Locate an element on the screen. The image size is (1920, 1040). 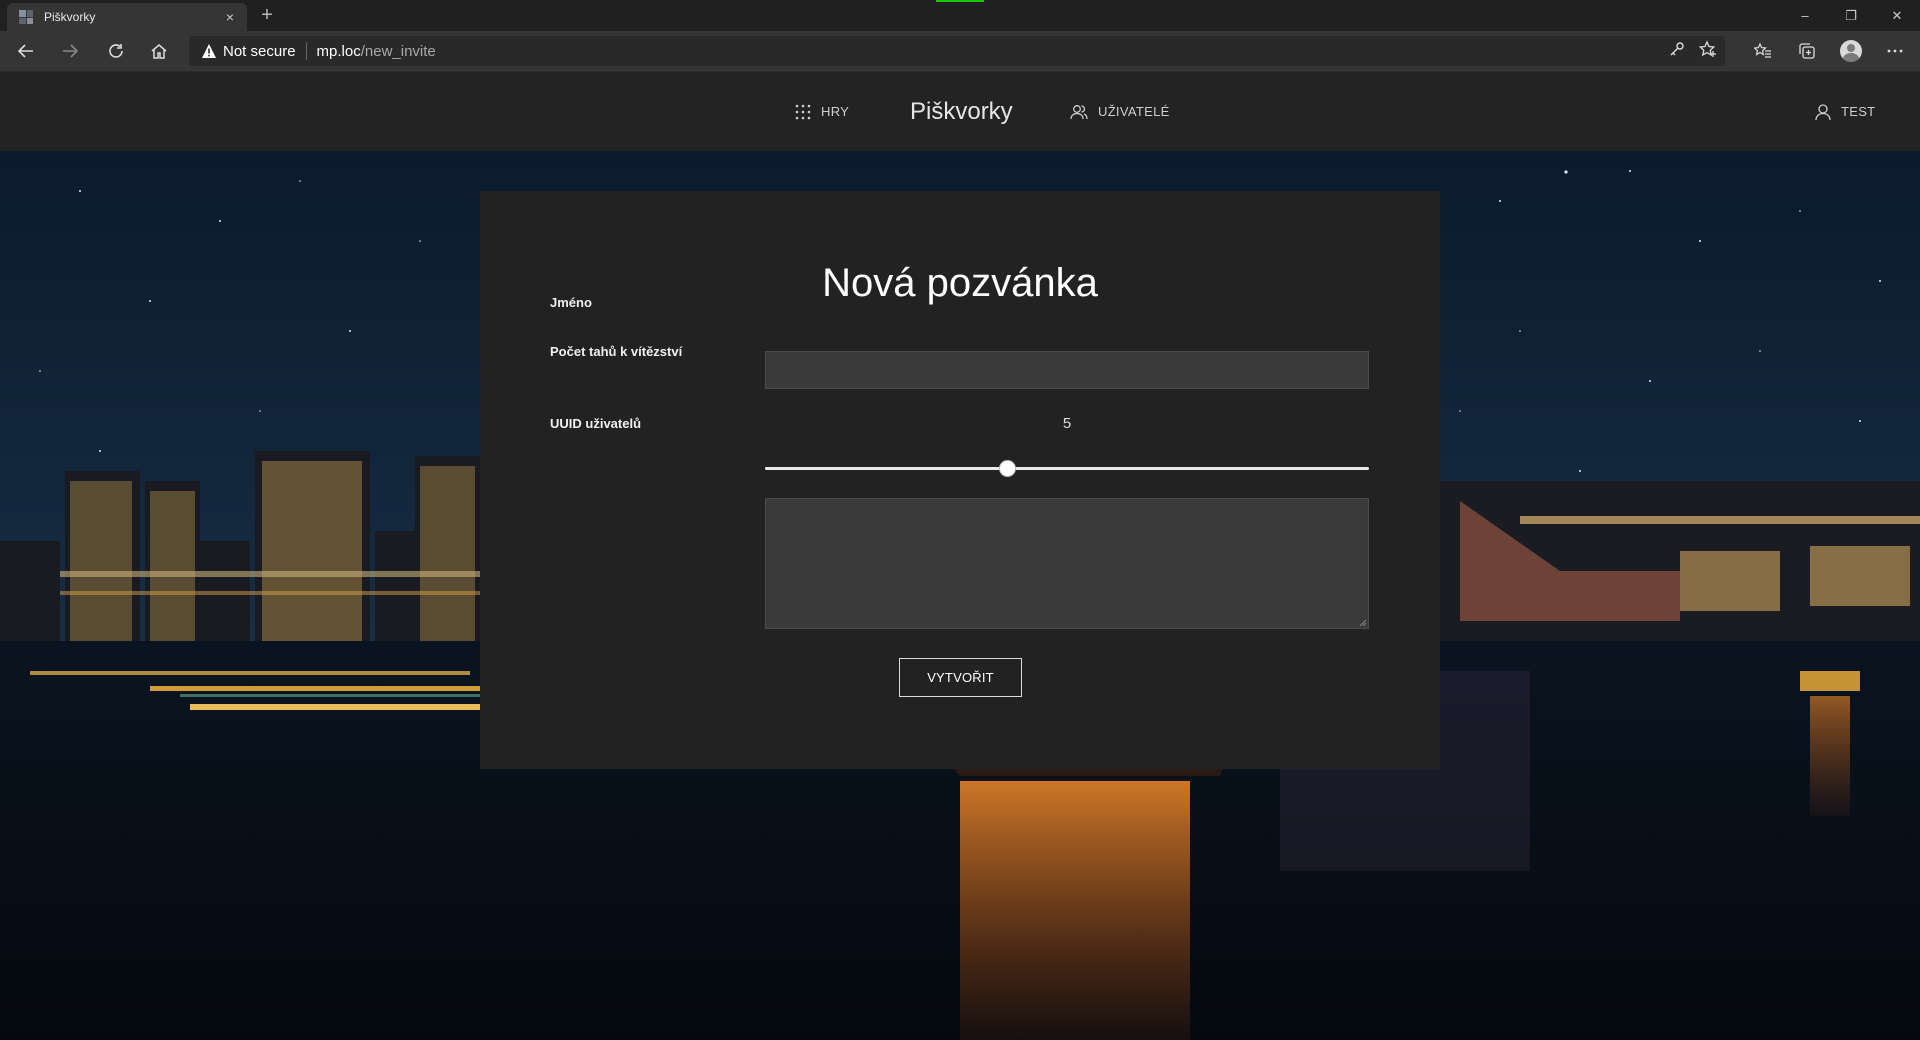
window-controls: – ❐ ✕ is located at coordinates (1851, 15).